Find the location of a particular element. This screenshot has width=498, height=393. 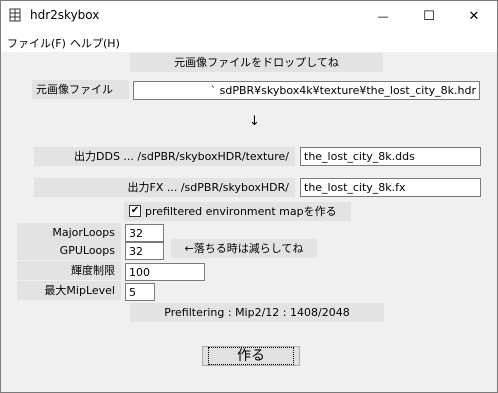

make-button-label: 作る is located at coordinates (251, 356).